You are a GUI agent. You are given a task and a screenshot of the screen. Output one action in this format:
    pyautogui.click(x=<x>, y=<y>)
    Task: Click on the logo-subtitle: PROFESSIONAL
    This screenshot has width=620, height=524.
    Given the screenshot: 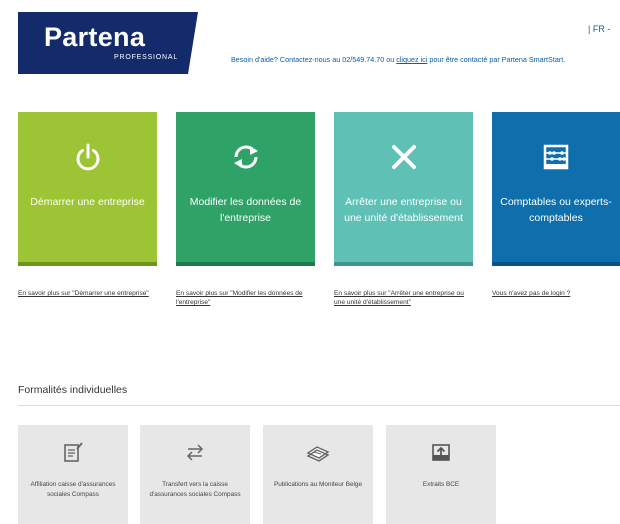 What is the action you would take?
    pyautogui.click(x=146, y=57)
    